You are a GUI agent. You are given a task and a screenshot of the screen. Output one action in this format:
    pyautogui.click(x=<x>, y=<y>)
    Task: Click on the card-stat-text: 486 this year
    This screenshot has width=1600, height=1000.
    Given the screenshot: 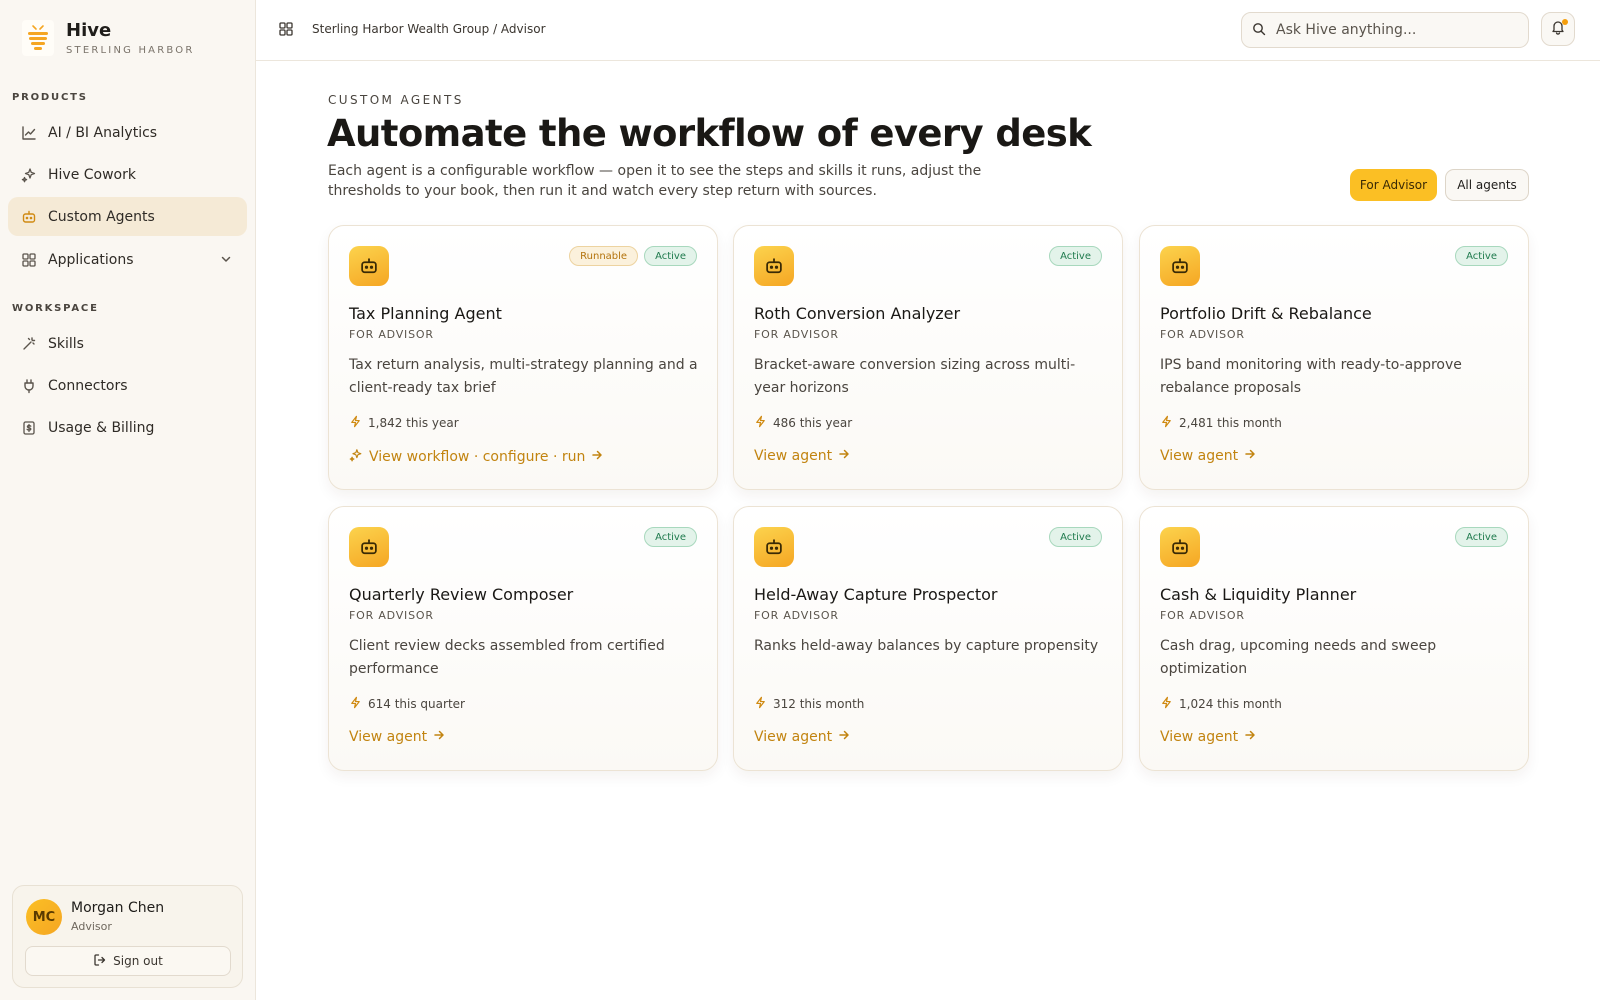 What is the action you would take?
    pyautogui.click(x=813, y=423)
    